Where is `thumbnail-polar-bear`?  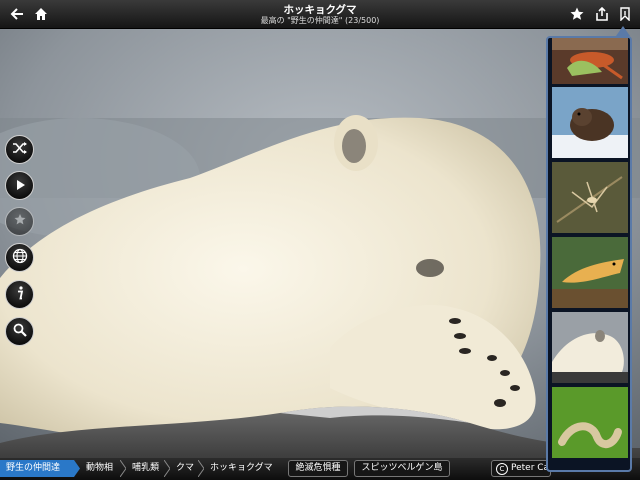
thumbnail-polar-bear is located at coordinates (590, 347).